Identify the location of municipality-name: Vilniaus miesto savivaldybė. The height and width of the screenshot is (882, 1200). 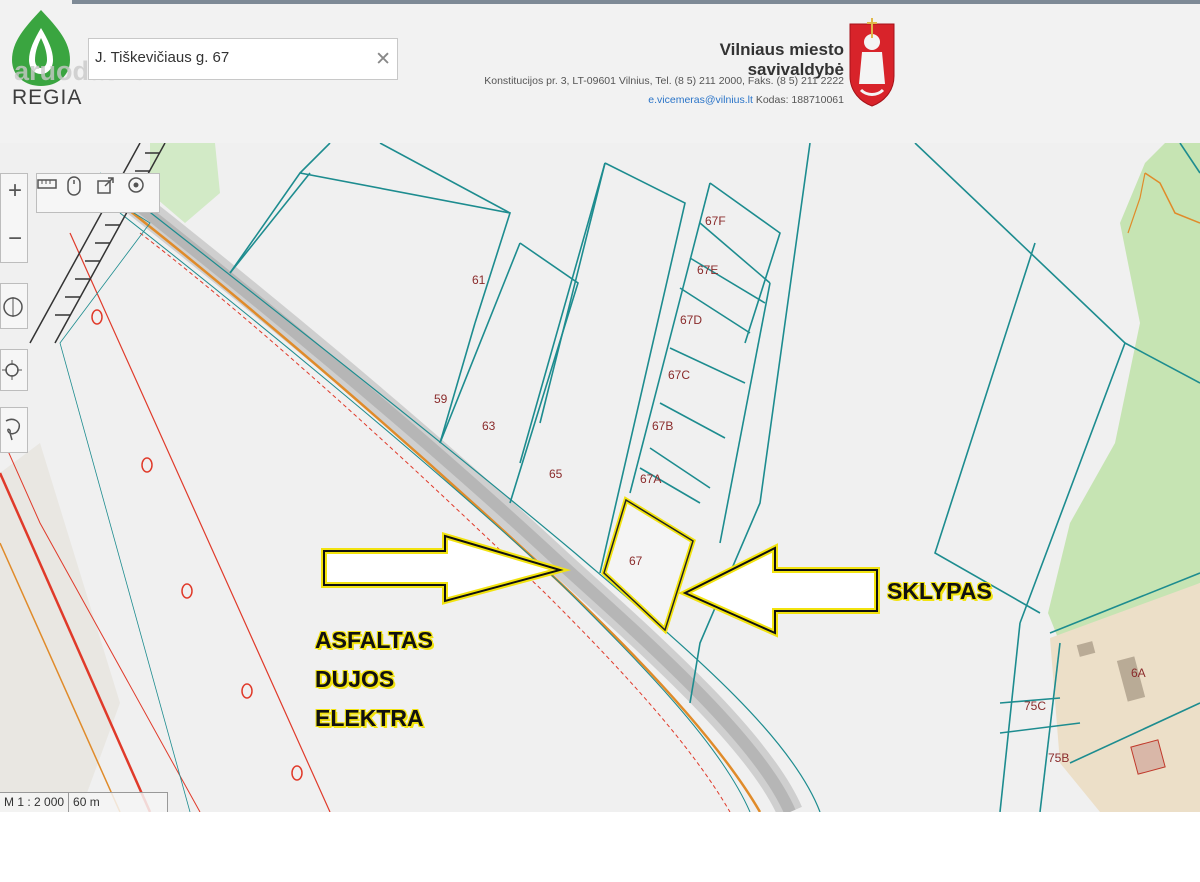
(781, 59).